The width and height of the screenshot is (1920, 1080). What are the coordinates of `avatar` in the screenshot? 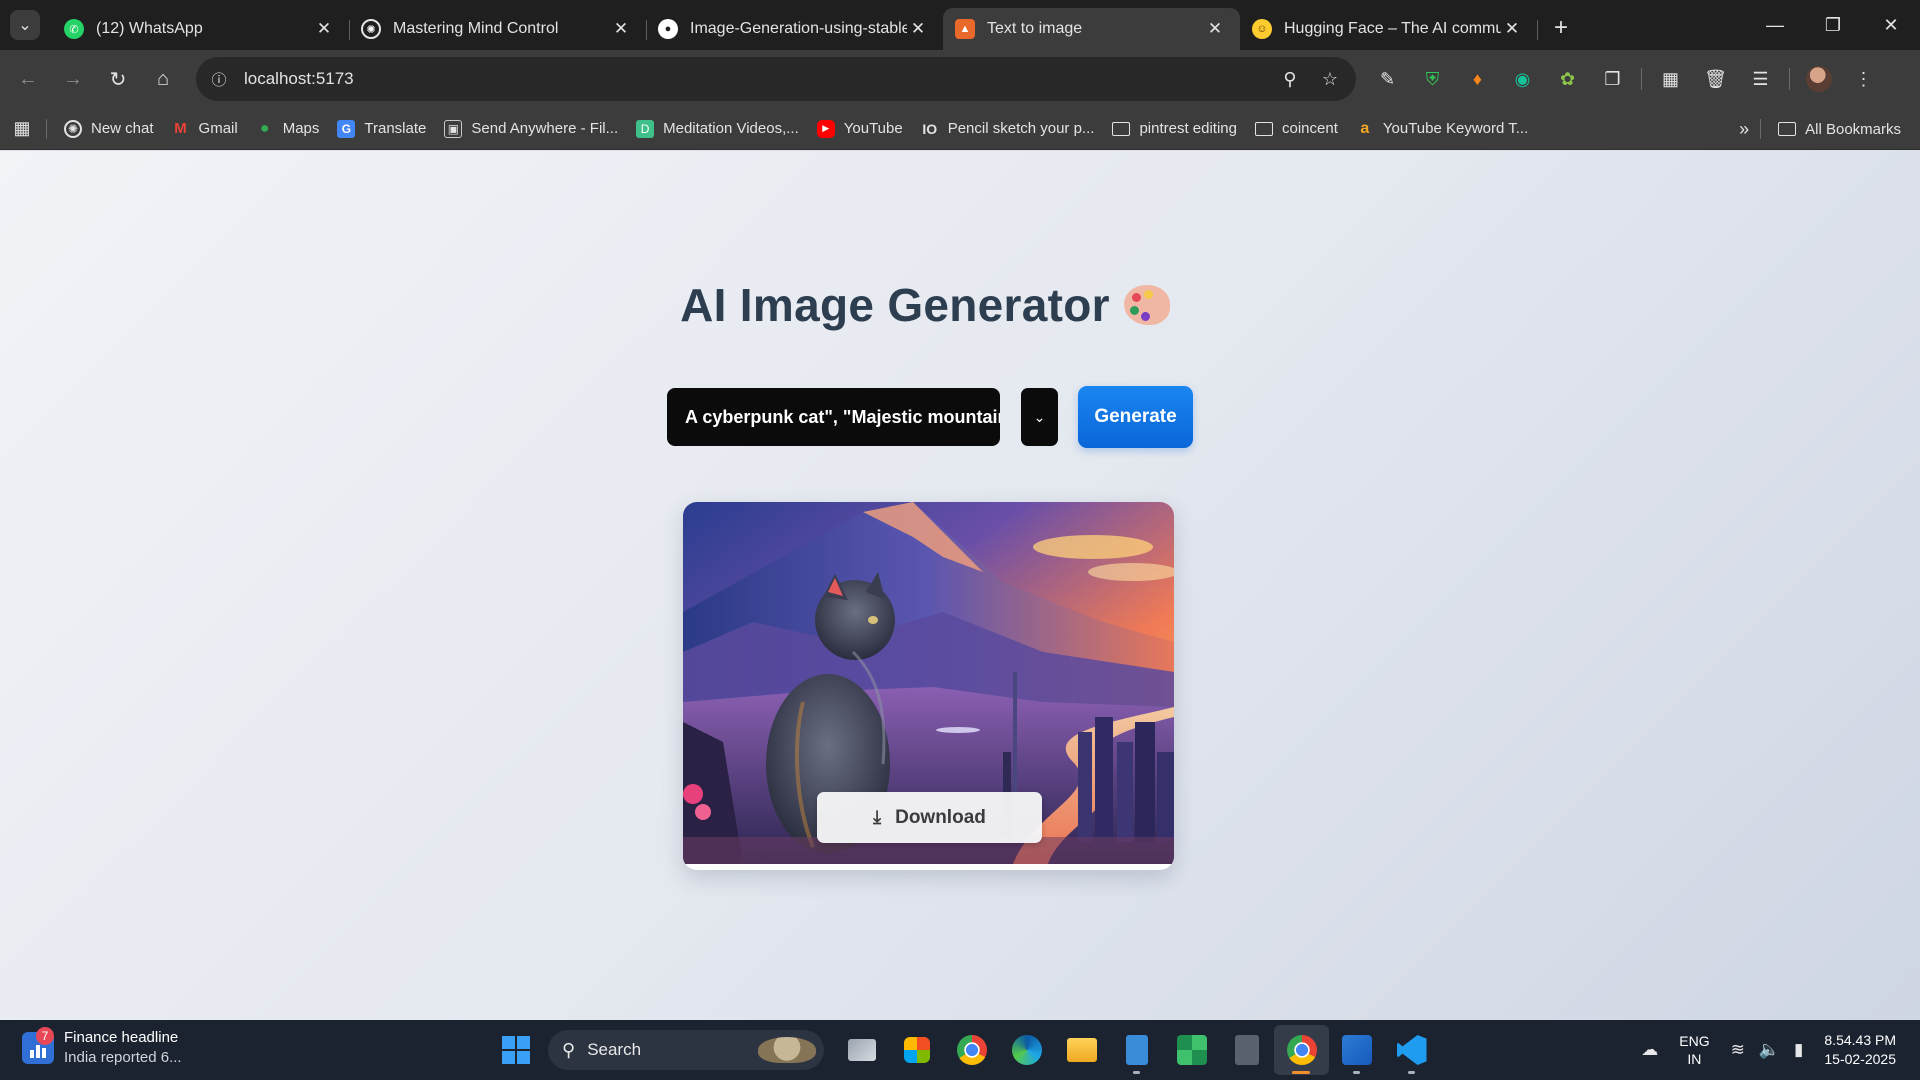 It's located at (1818, 79).